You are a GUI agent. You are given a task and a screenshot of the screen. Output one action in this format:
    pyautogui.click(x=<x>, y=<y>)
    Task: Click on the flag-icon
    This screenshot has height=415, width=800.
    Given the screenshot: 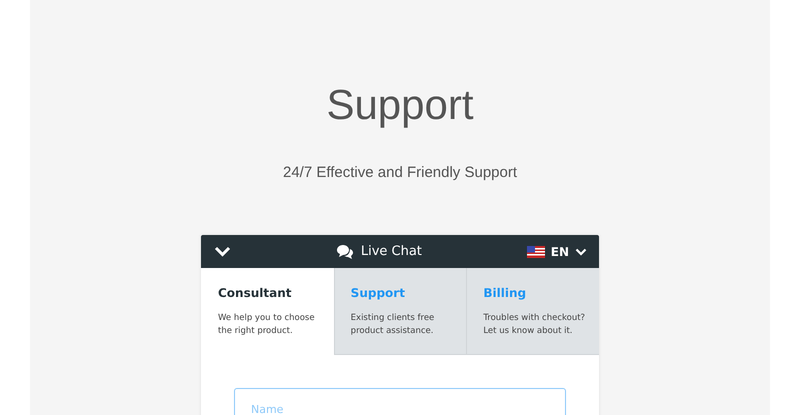 What is the action you would take?
    pyautogui.click(x=535, y=252)
    